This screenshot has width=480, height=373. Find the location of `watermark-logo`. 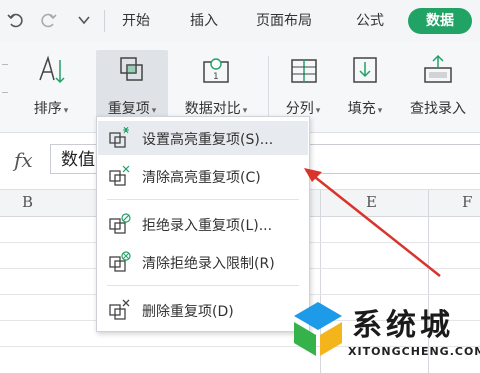

watermark-logo is located at coordinates (318, 329).